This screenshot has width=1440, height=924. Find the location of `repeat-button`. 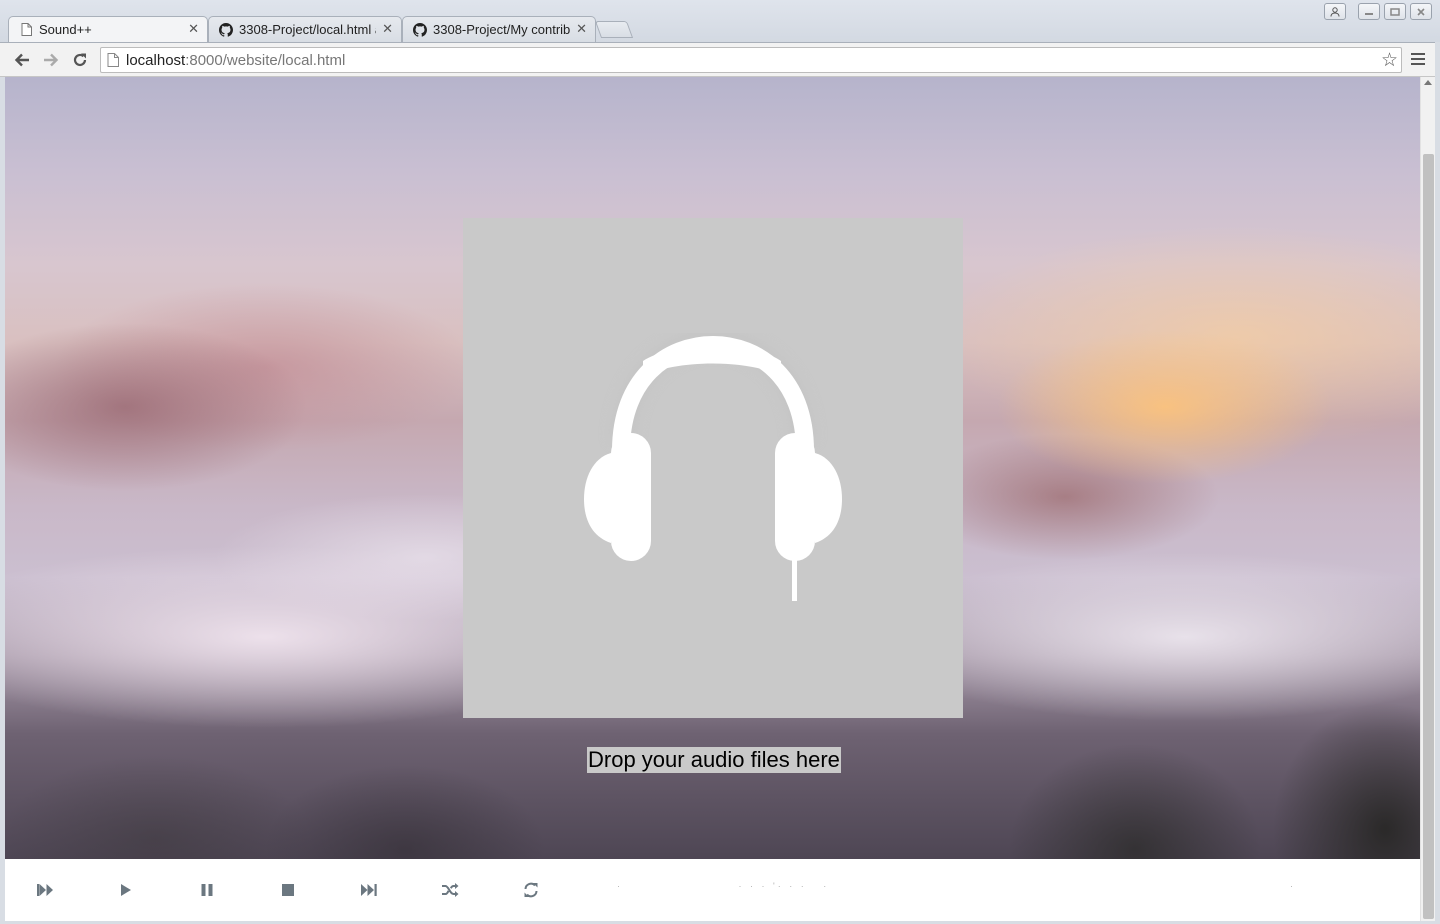

repeat-button is located at coordinates (531, 890).